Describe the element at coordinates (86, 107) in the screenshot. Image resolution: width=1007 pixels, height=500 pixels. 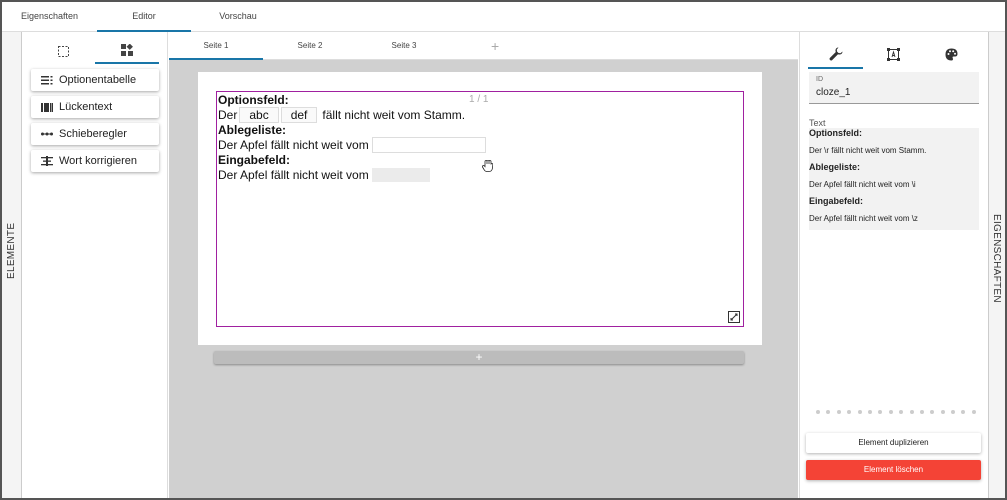
I see `cloze-label: Lückentext` at that location.